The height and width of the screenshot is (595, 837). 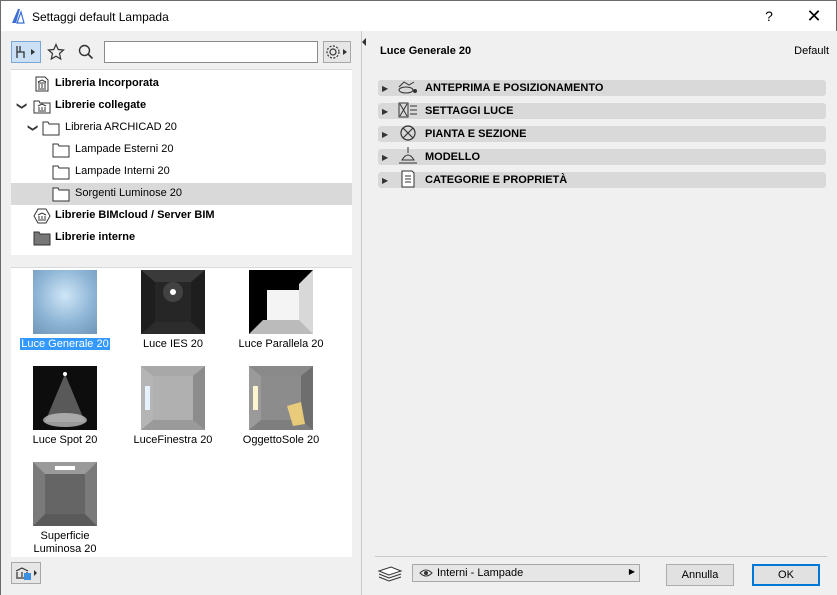 I want to click on search-button, so click(x=86, y=52).